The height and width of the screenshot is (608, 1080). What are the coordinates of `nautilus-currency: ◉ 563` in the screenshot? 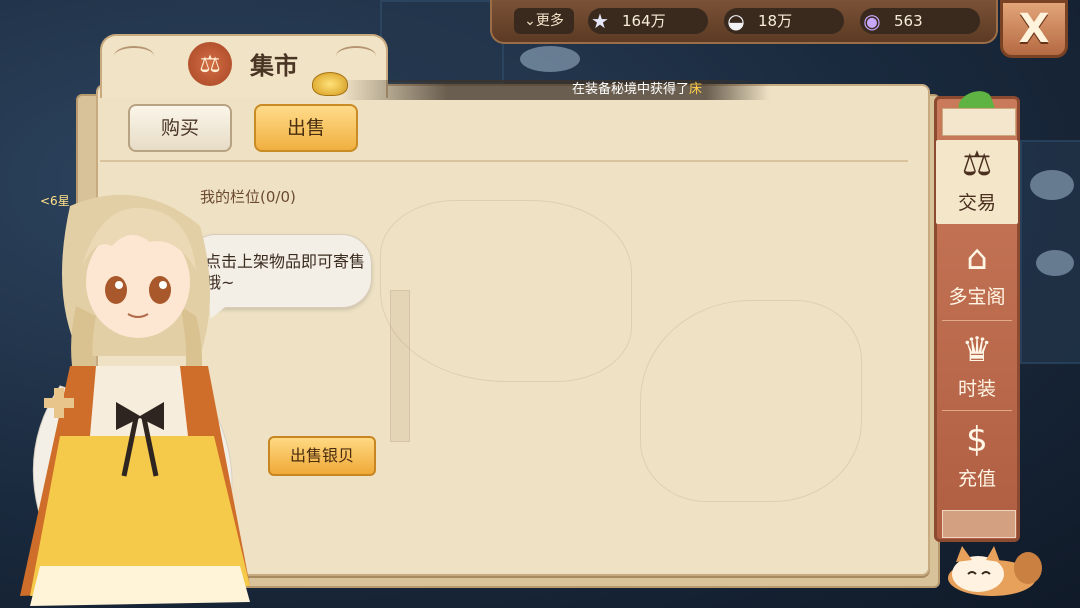 It's located at (920, 21).